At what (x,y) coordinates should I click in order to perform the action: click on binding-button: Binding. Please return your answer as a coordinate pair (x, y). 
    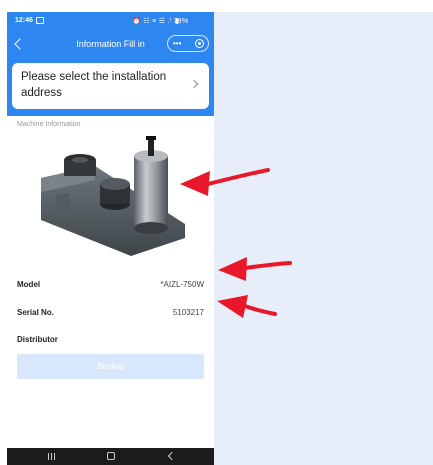
    Looking at the image, I should click on (110, 366).